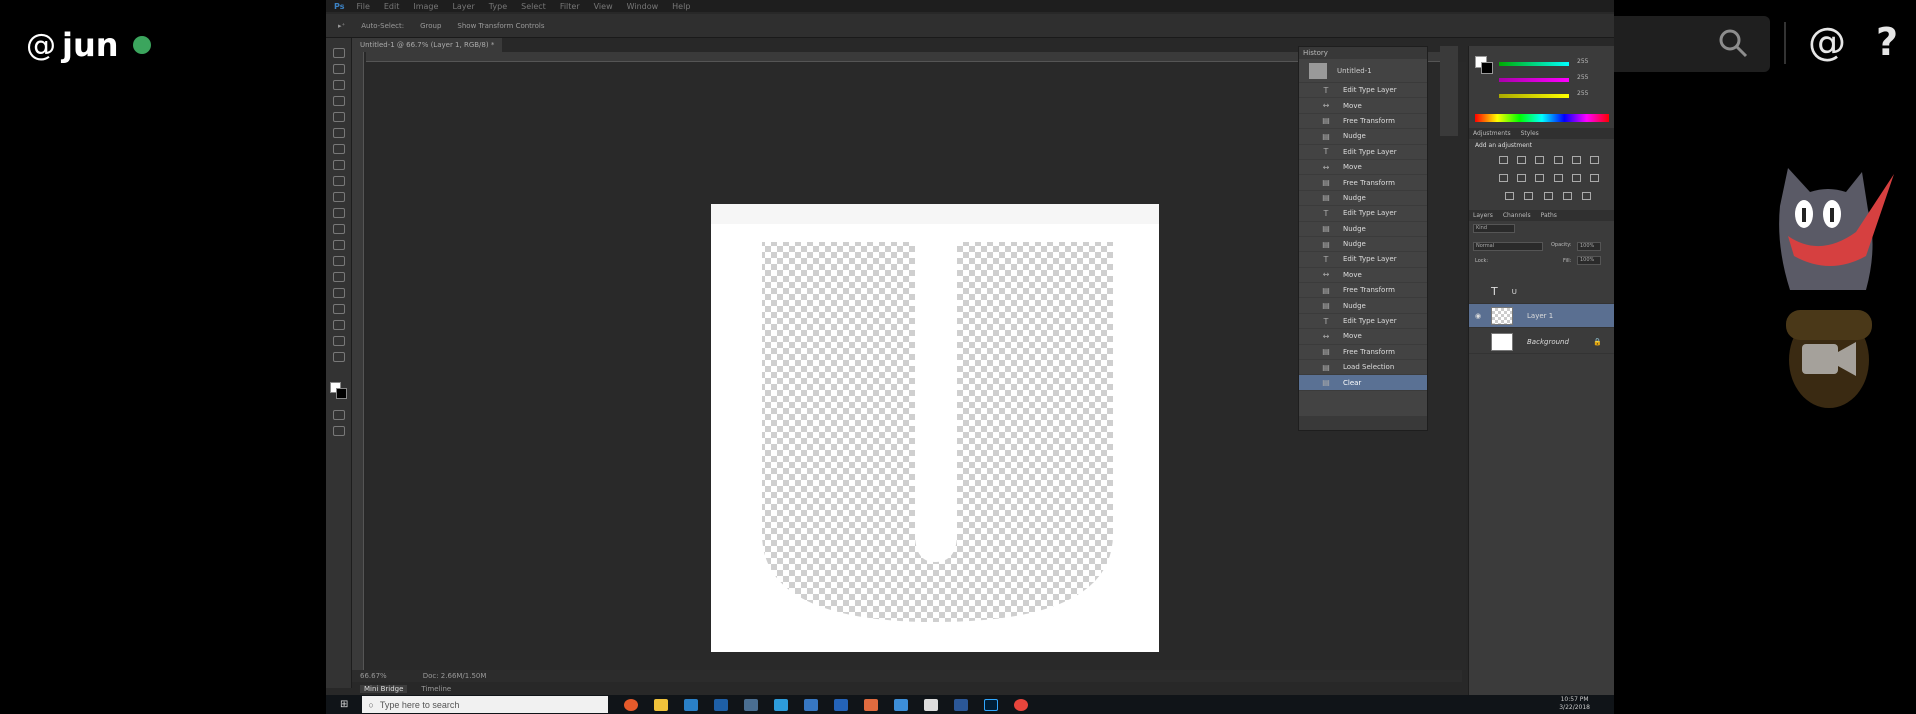  What do you see at coordinates (339, 197) in the screenshot?
I see `history-brush-tool-icon` at bounding box center [339, 197].